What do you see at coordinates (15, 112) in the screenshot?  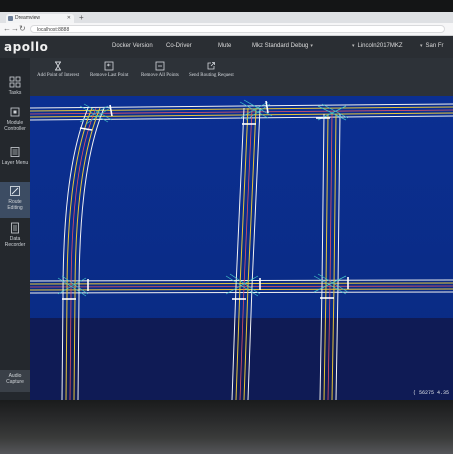 I see `module-controller-icon` at bounding box center [15, 112].